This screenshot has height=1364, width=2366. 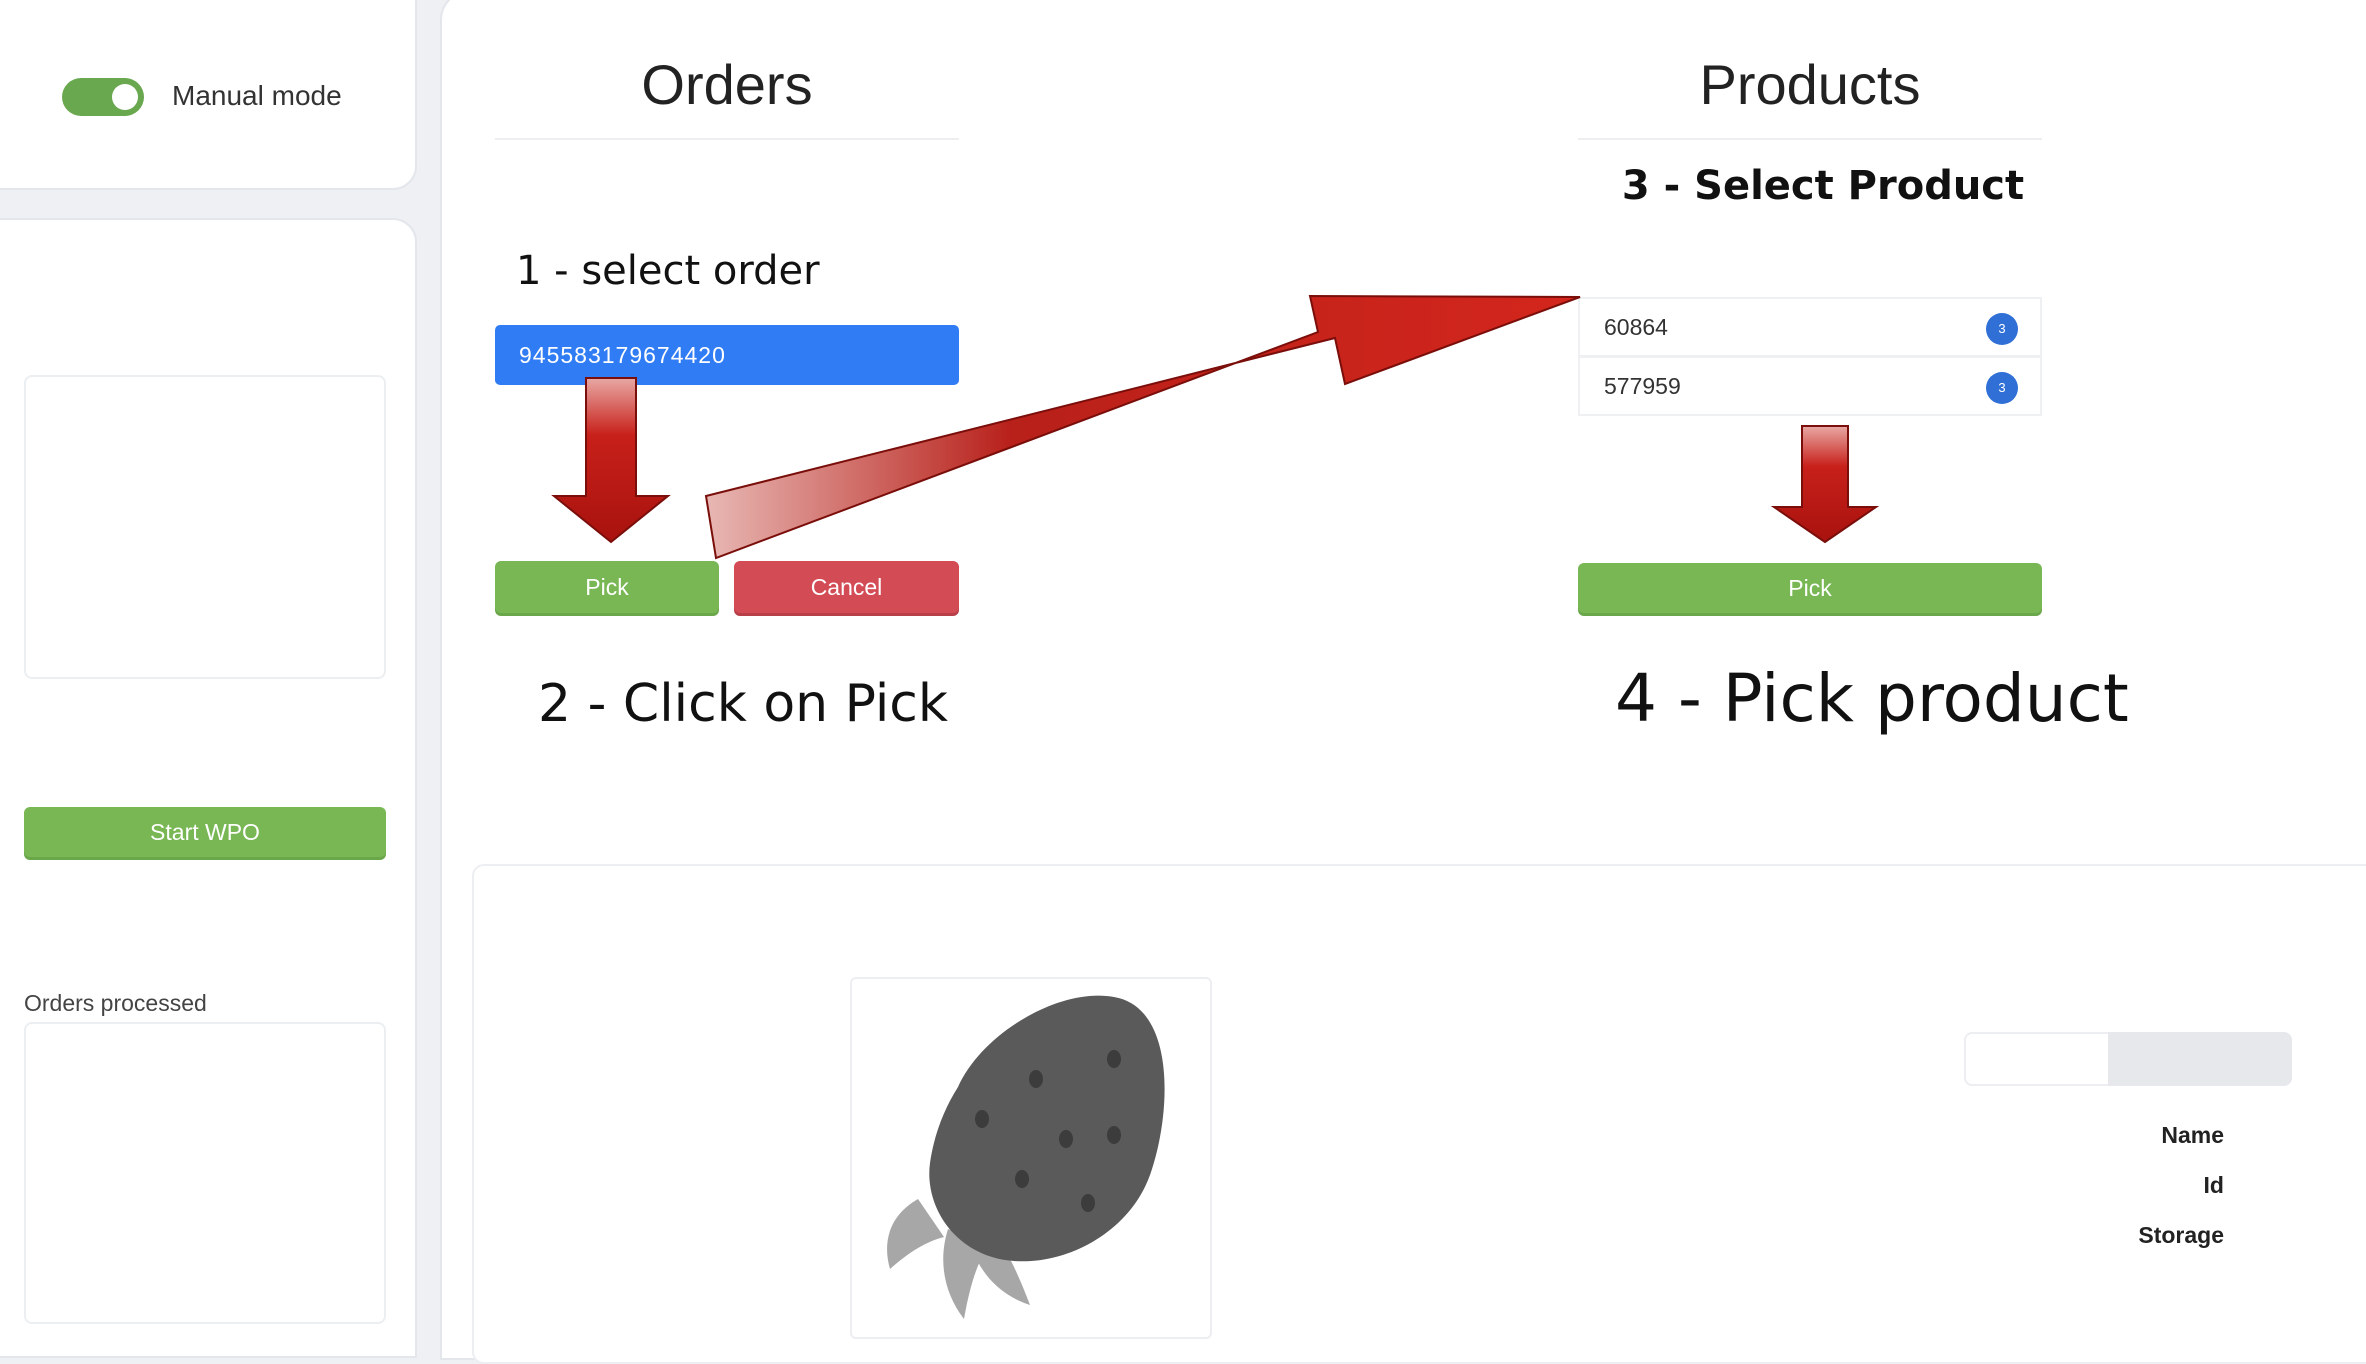 I want to click on segment-right-button, so click(x=2200, y=1059).